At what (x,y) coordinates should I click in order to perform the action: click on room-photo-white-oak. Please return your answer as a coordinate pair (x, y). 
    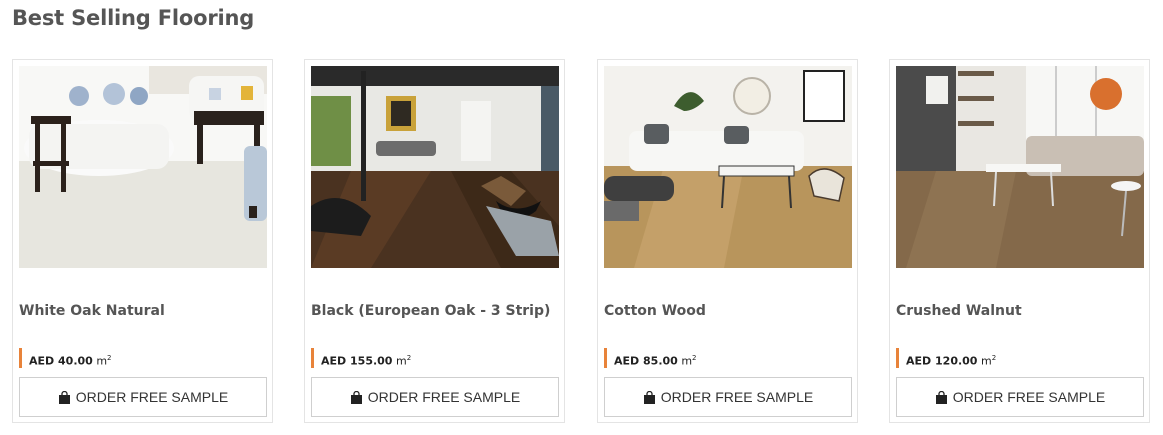
    Looking at the image, I should click on (143, 167).